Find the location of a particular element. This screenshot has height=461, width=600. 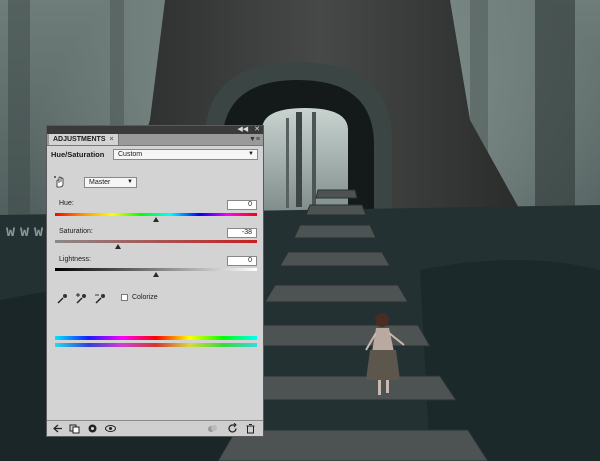

eyedropper-minus-icon is located at coordinates (100, 299).